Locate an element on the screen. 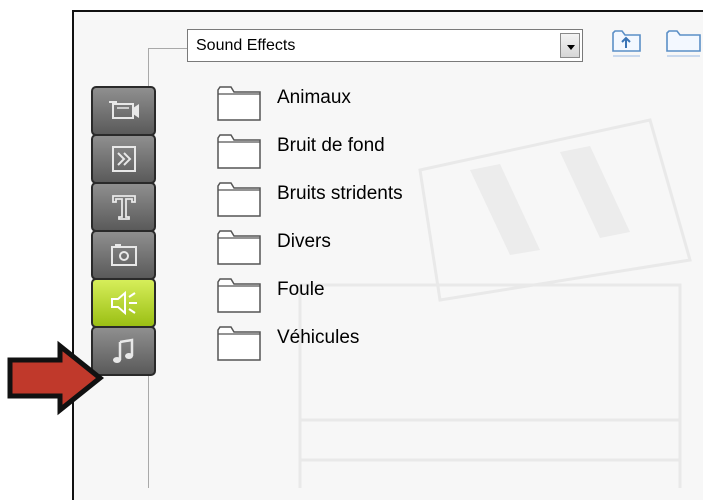 The height and width of the screenshot is (500, 703). library-dropdown: Sound Effects is located at coordinates (385, 45).